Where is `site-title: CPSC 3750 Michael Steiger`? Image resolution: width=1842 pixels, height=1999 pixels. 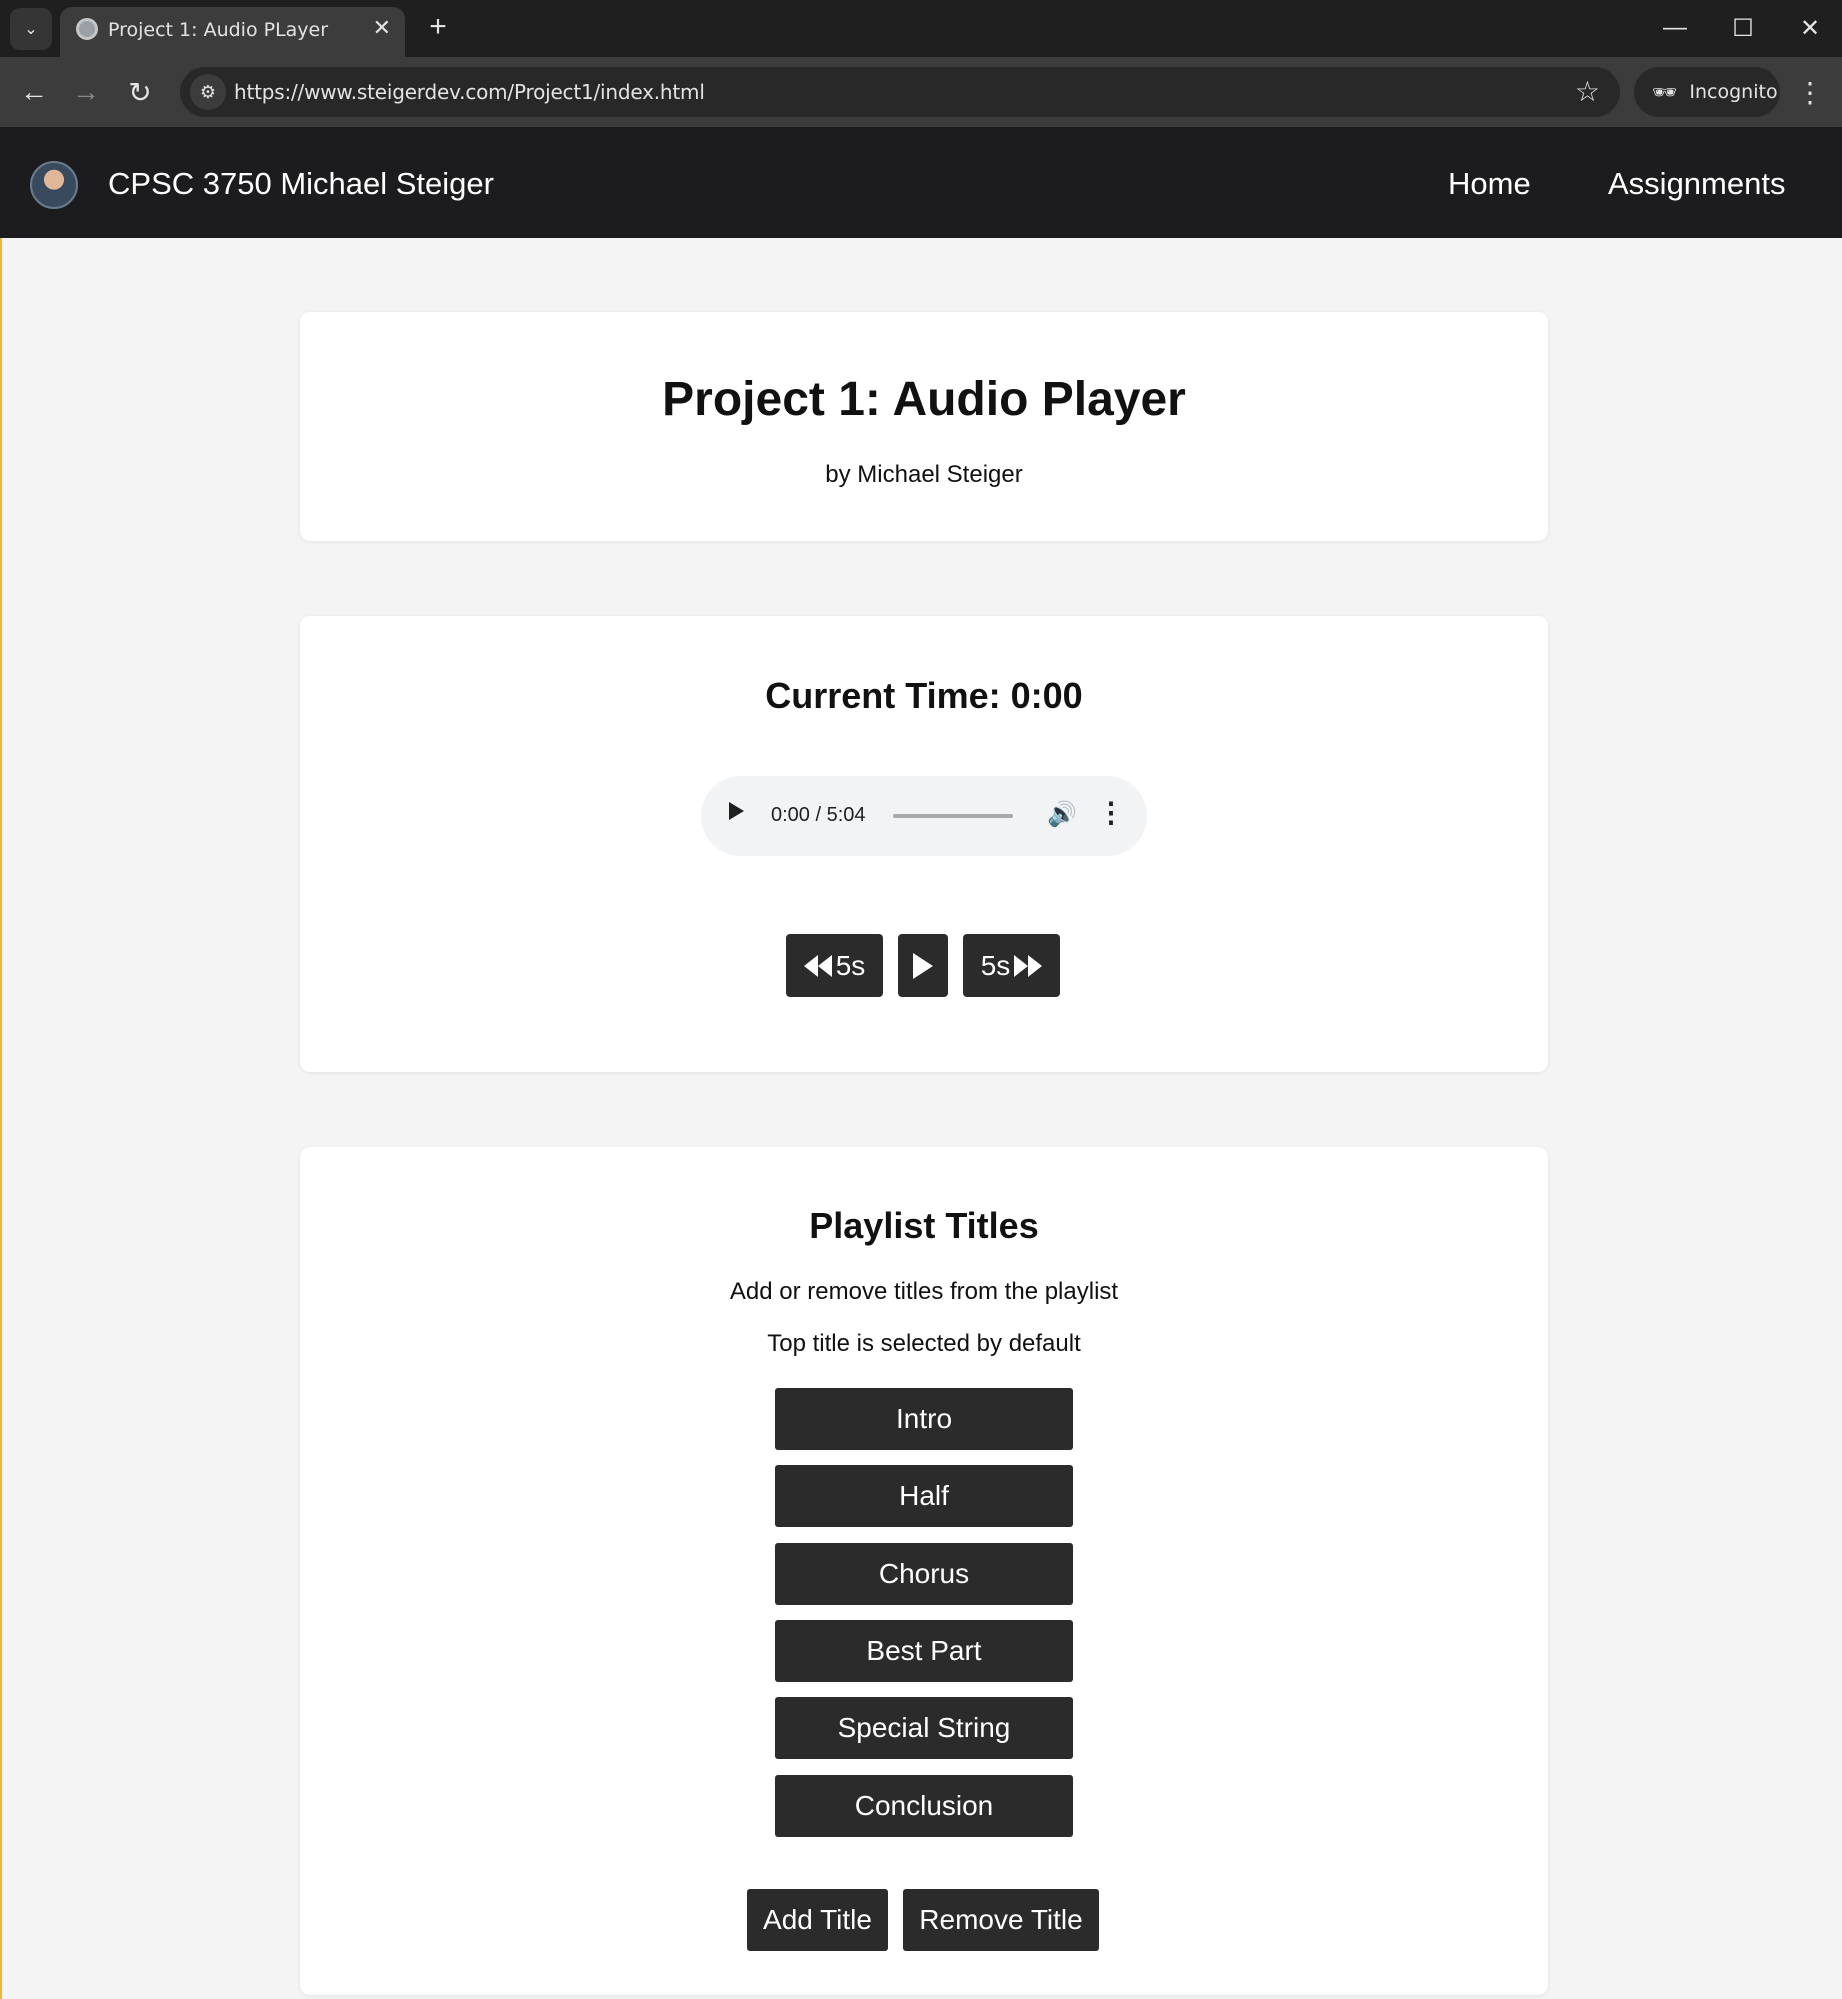 site-title: CPSC 3750 Michael Steiger is located at coordinates (301, 184).